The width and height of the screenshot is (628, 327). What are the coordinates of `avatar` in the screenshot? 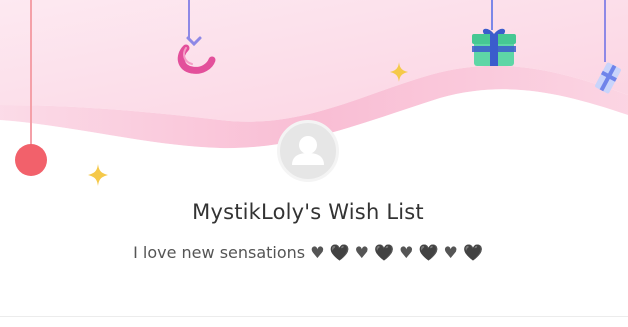 It's located at (308, 151).